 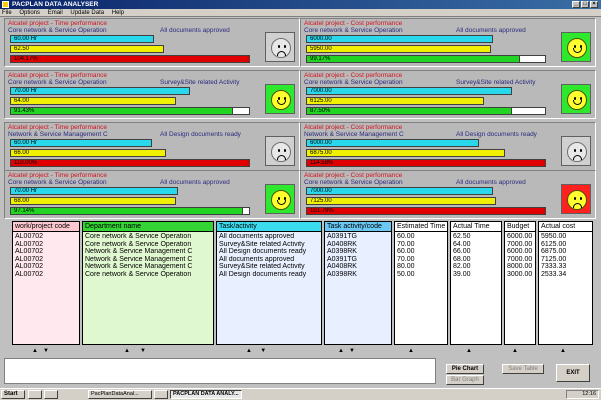 I want to click on list-item: 8000.00, so click(x=520, y=267).